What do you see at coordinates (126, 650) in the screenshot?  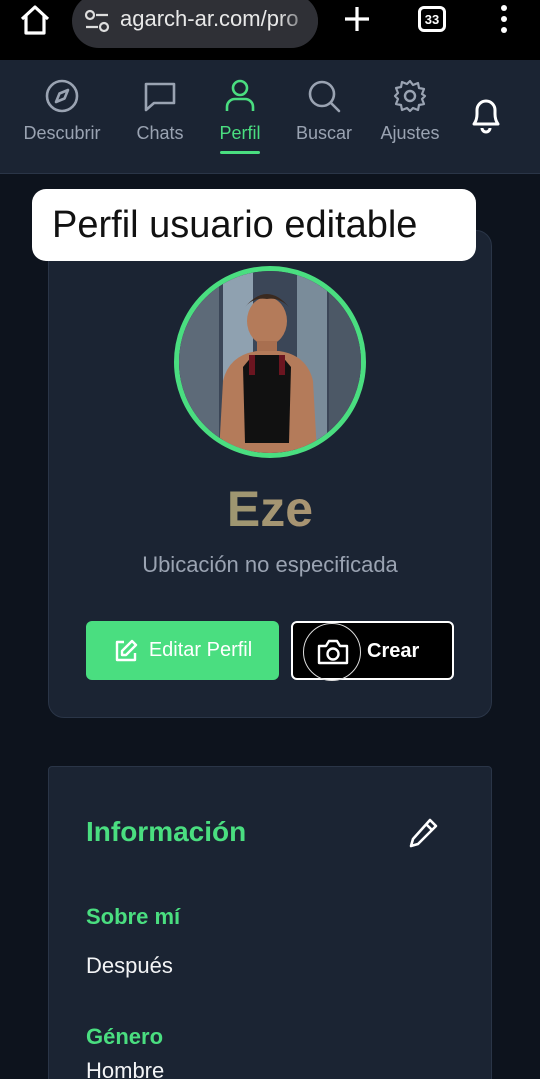 I see `edit-icon` at bounding box center [126, 650].